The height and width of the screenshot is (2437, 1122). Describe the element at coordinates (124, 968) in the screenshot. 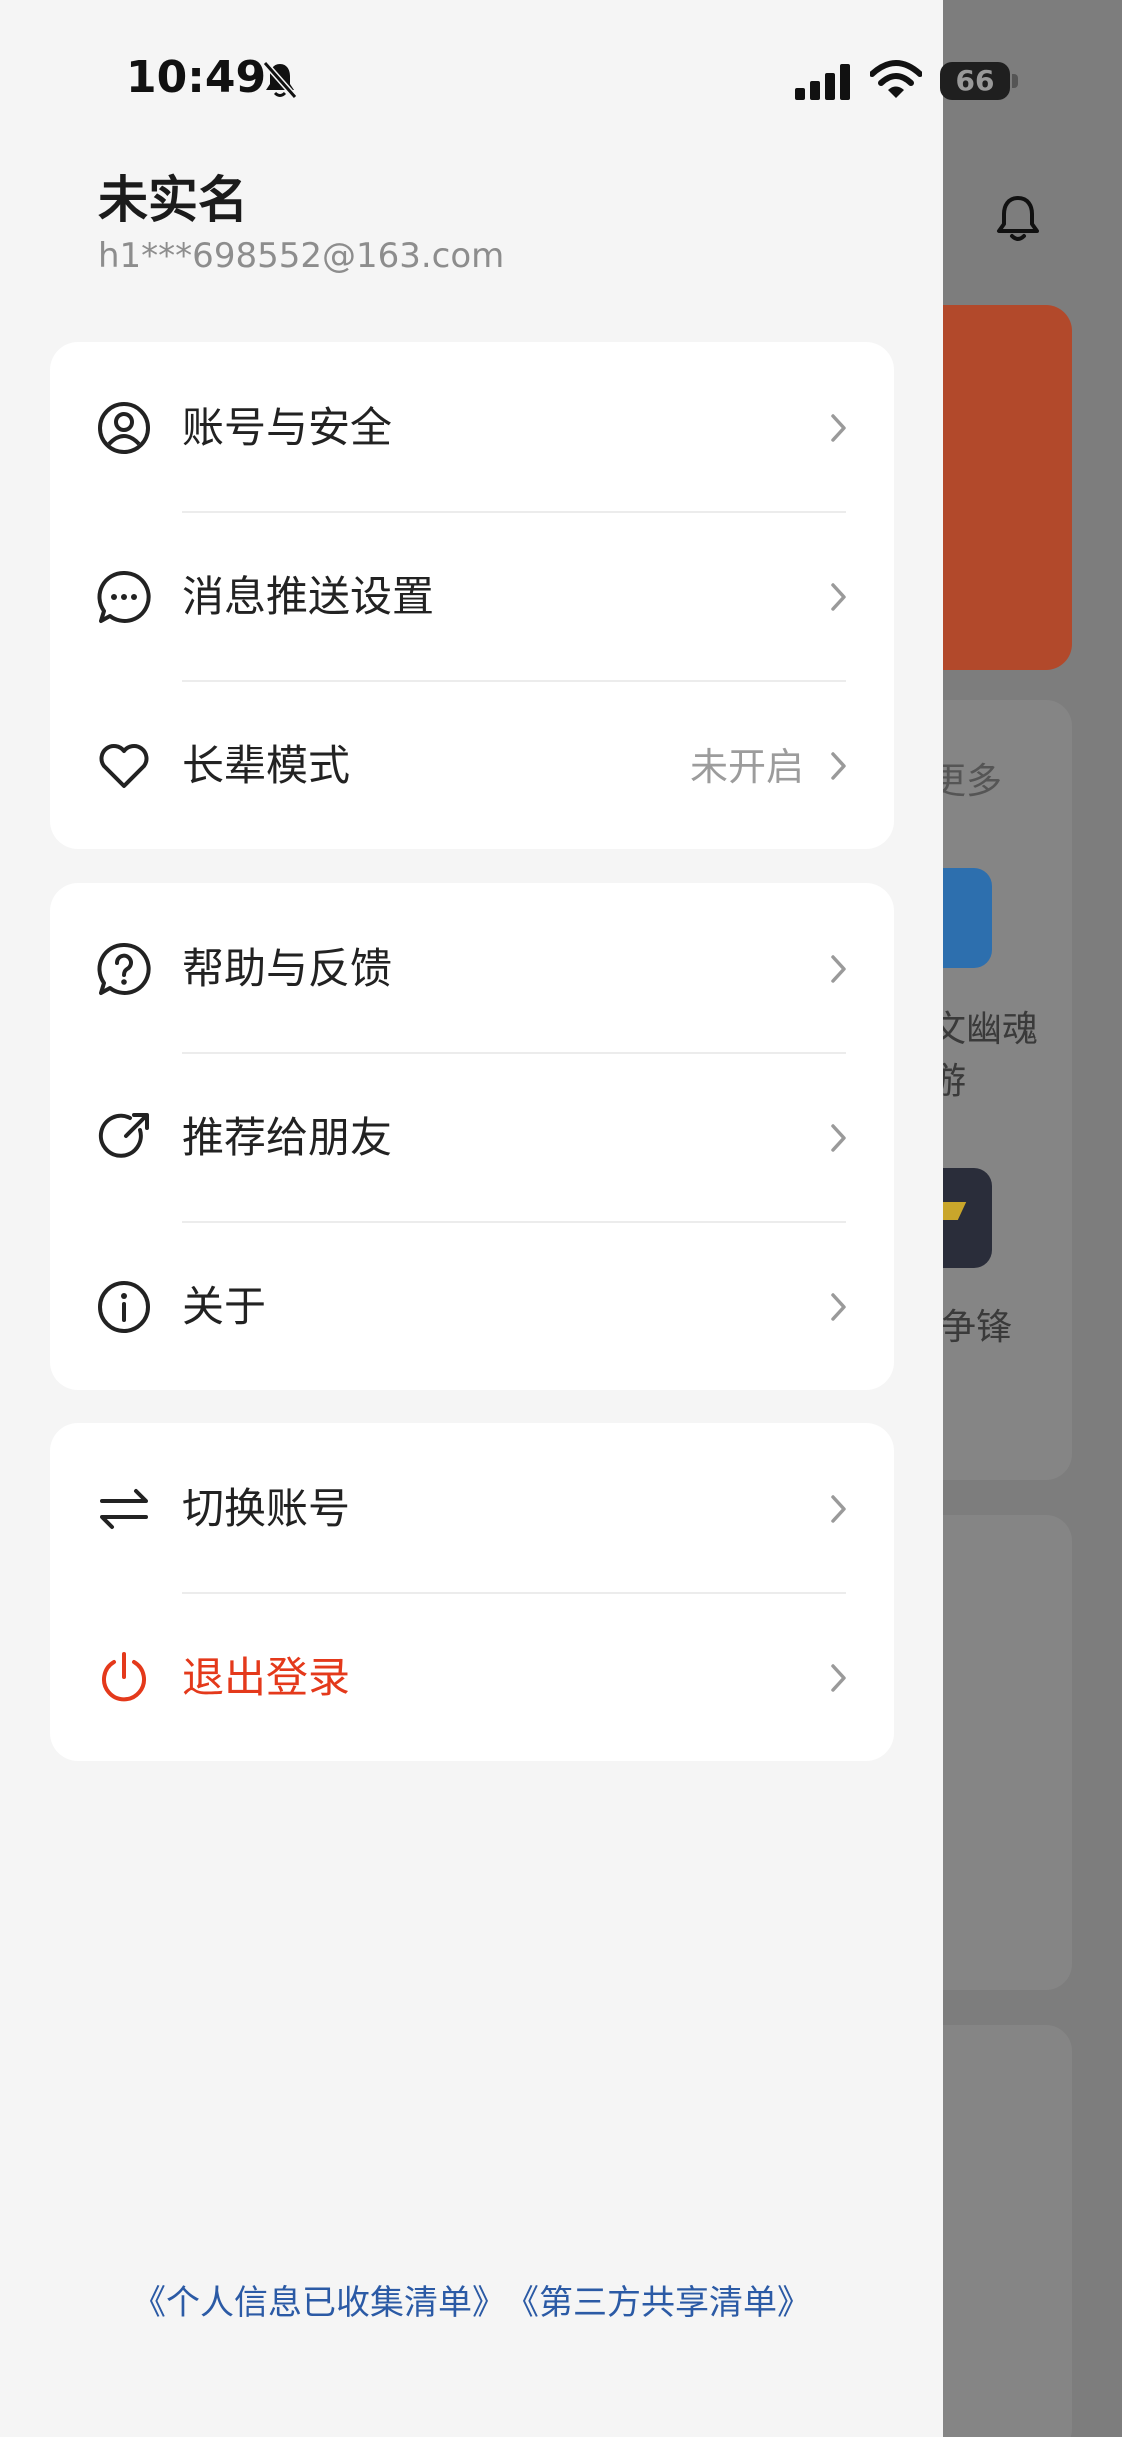

I see `help-bubble-icon` at that location.